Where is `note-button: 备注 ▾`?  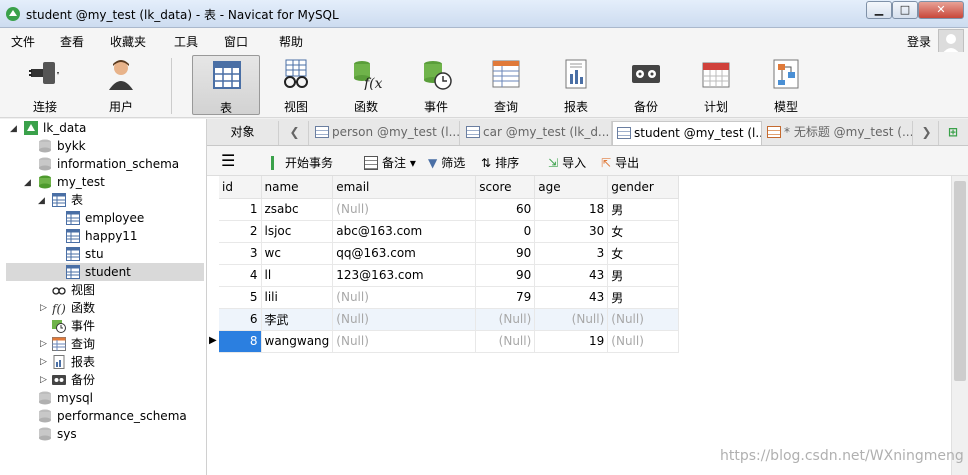 note-button: 备注 ▾ is located at coordinates (390, 162).